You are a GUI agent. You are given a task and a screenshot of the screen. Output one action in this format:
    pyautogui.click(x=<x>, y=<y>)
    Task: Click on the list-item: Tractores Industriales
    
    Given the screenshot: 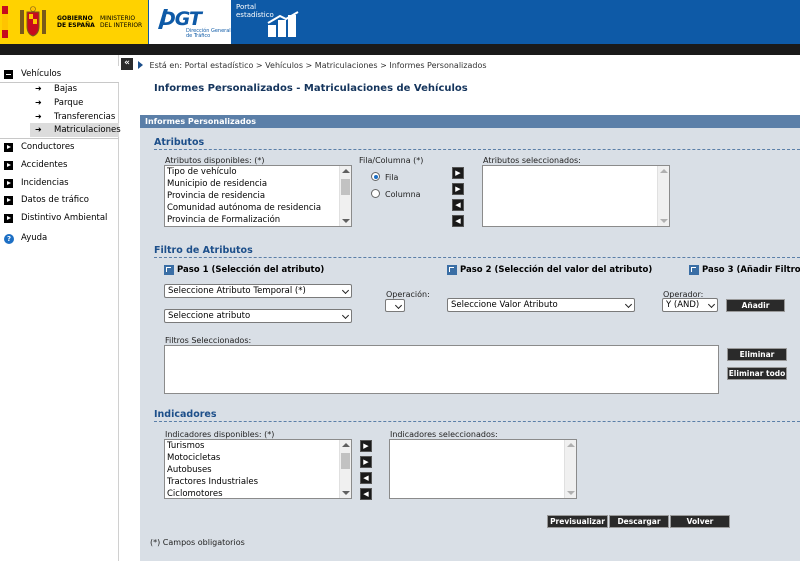 What is the action you would take?
    pyautogui.click(x=258, y=482)
    